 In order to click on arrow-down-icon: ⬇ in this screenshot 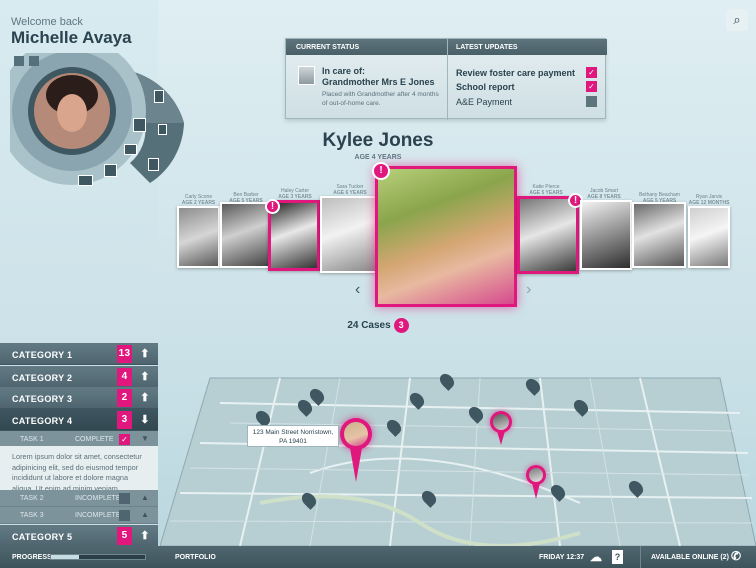, I will do `click(145, 420)`.